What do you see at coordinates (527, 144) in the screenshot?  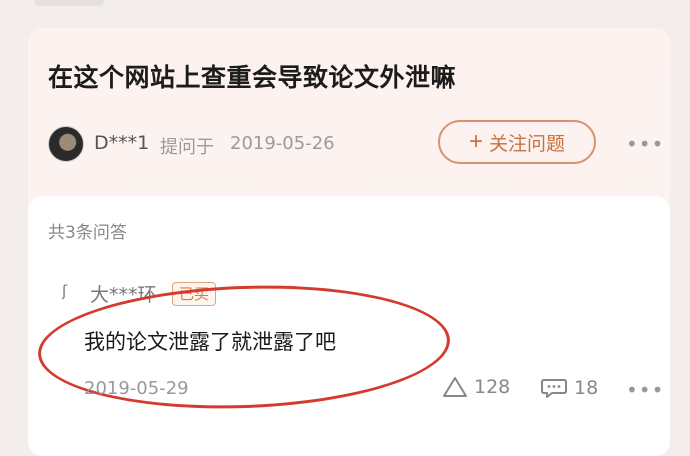 I see `follow-question-label: 关注问题` at bounding box center [527, 144].